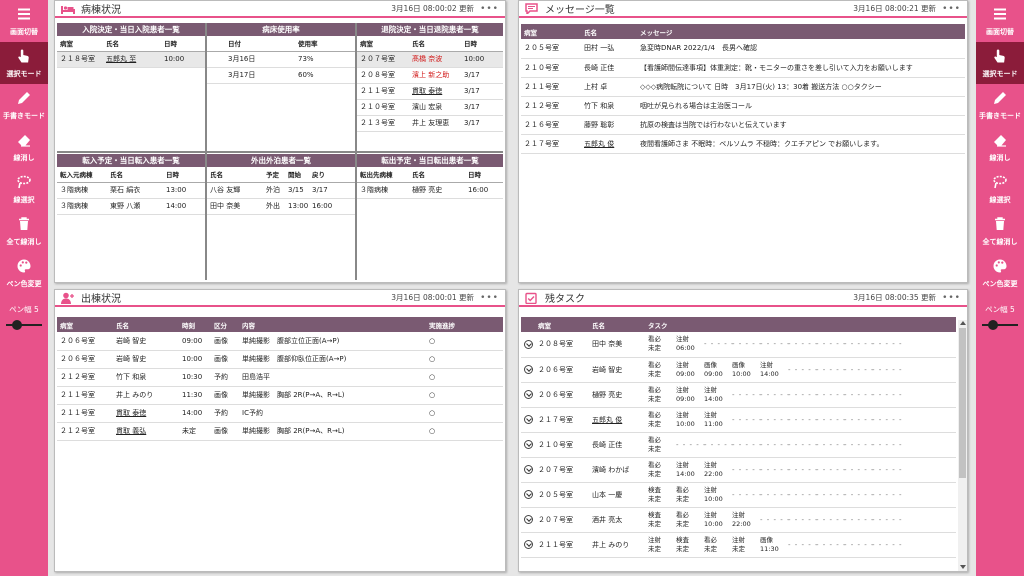 The image size is (1024, 576). I want to click on exit-row: ２１１号室 貫取 泰徳 14:00 予約 IC予約 ○, so click(280, 413).